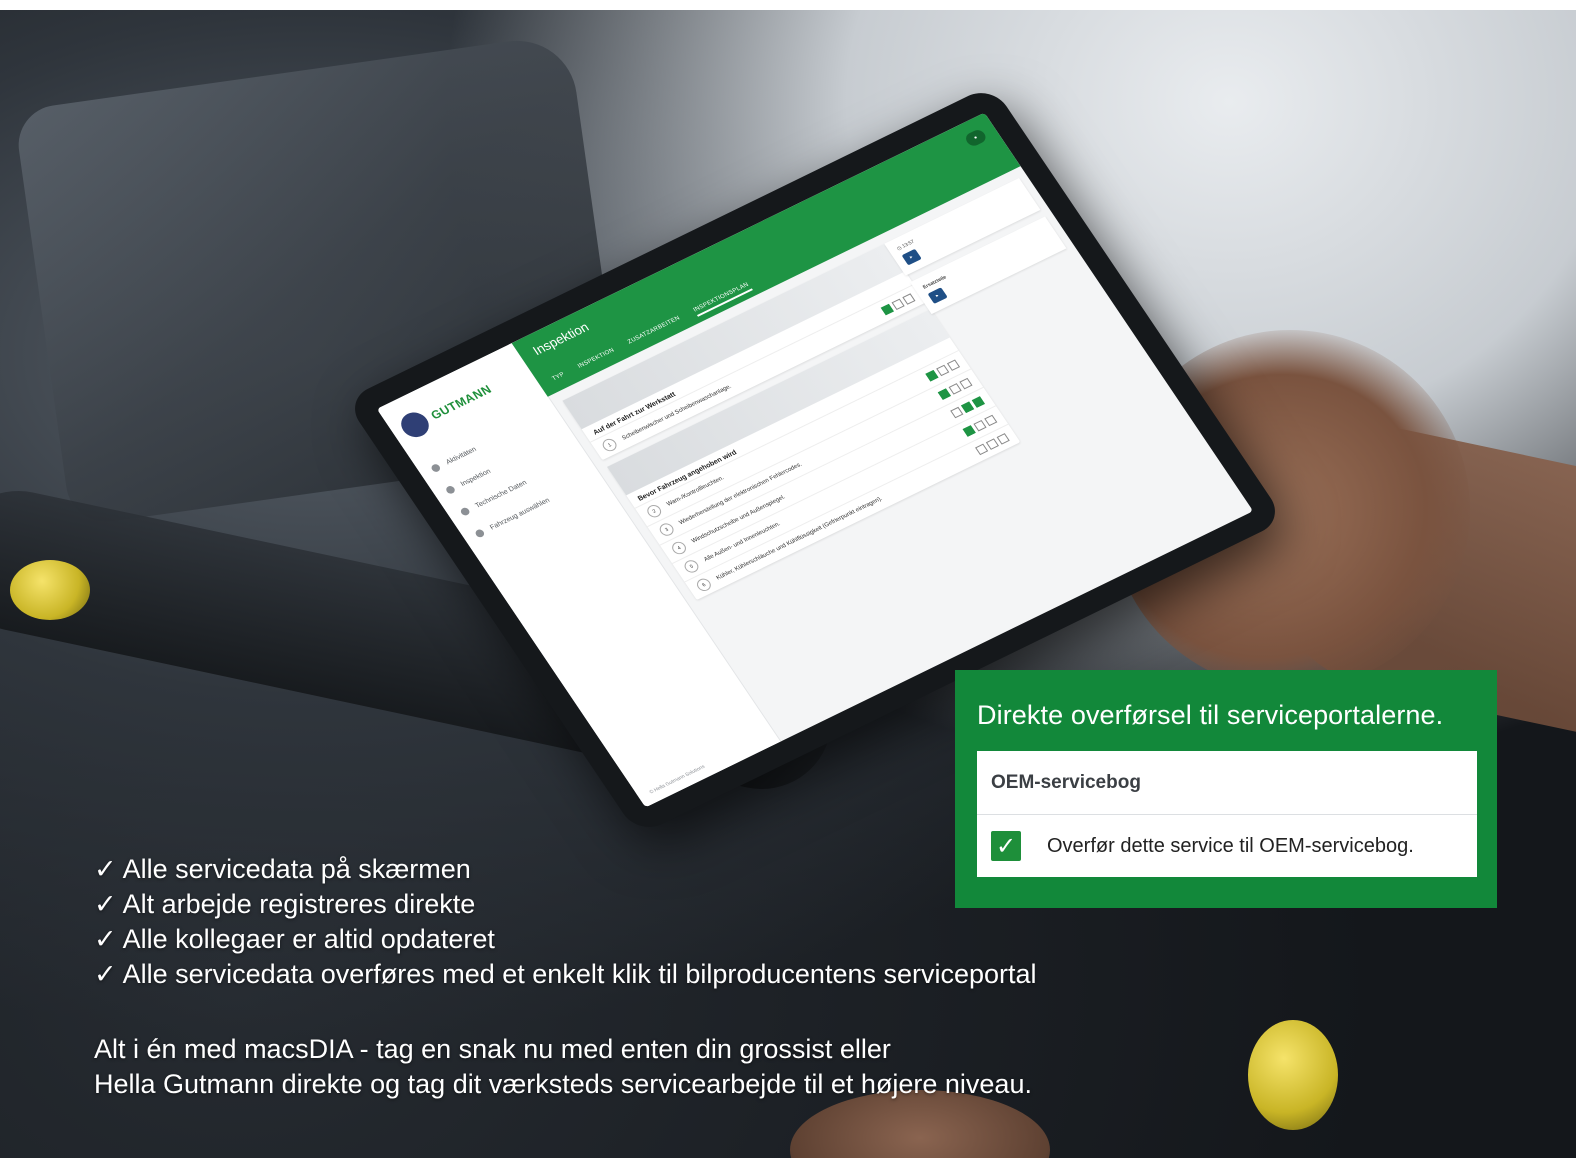 The image size is (1576, 1166). I want to click on card-heading: OEM-servicebog, so click(1227, 783).